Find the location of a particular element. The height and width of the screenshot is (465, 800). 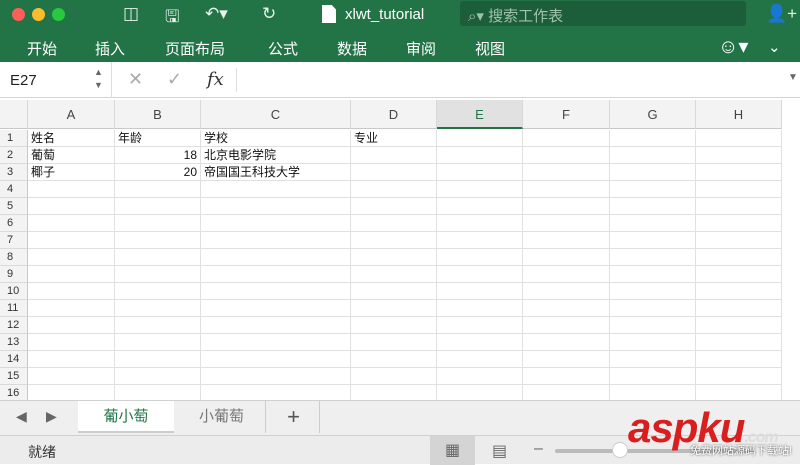

row-header: 14 is located at coordinates (14, 359).